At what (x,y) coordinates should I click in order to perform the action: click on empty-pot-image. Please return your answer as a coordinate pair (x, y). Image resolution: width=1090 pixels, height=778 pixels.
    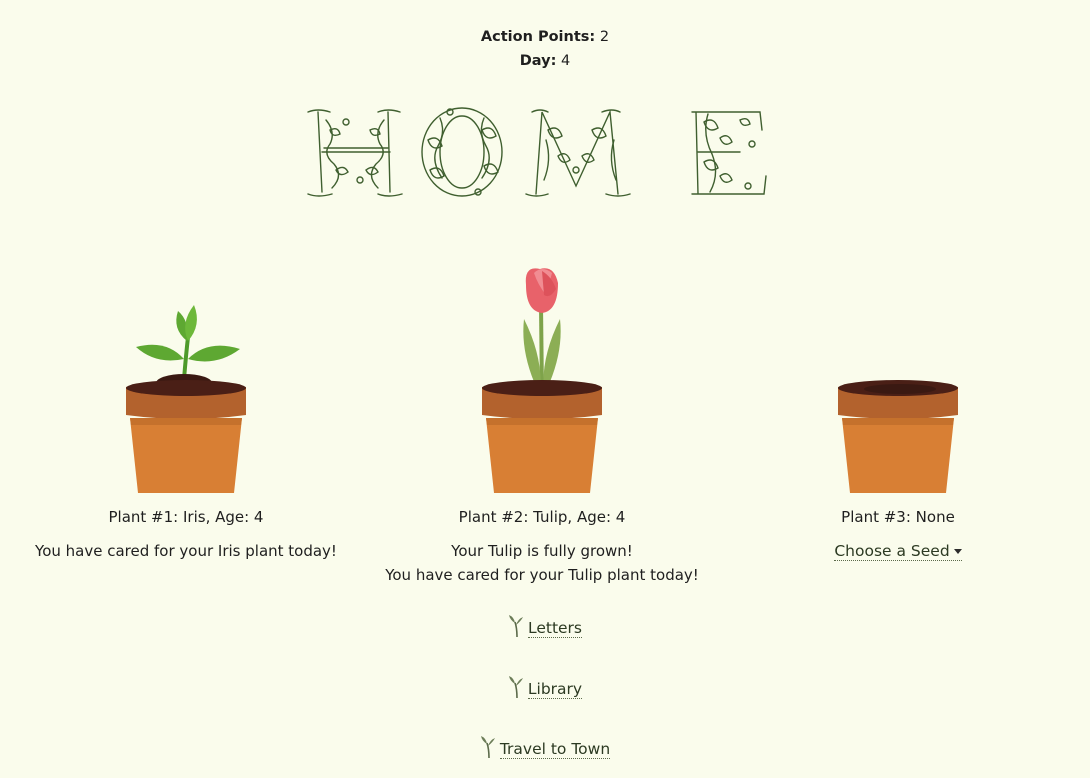
    Looking at the image, I should click on (898, 436).